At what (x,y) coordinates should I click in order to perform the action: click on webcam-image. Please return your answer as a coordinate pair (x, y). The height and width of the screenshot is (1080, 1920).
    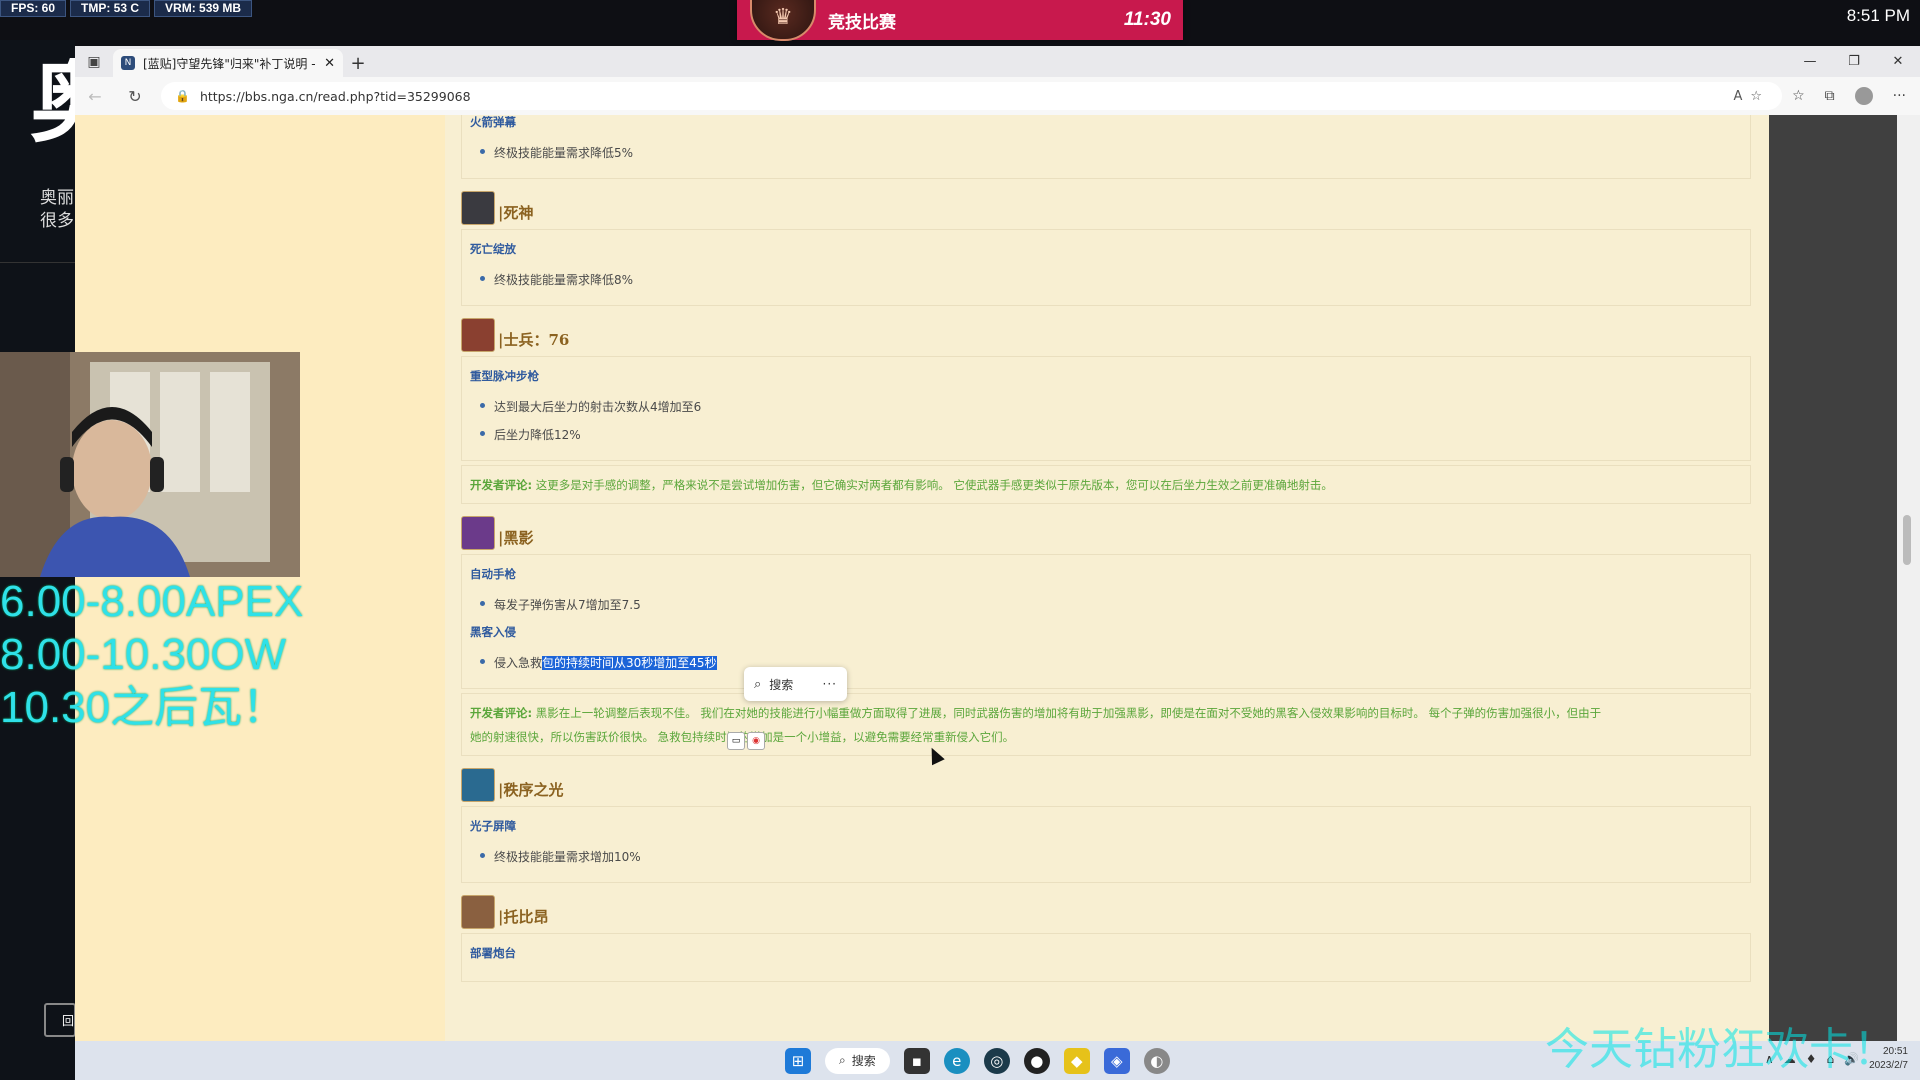
    Looking at the image, I should click on (150, 464).